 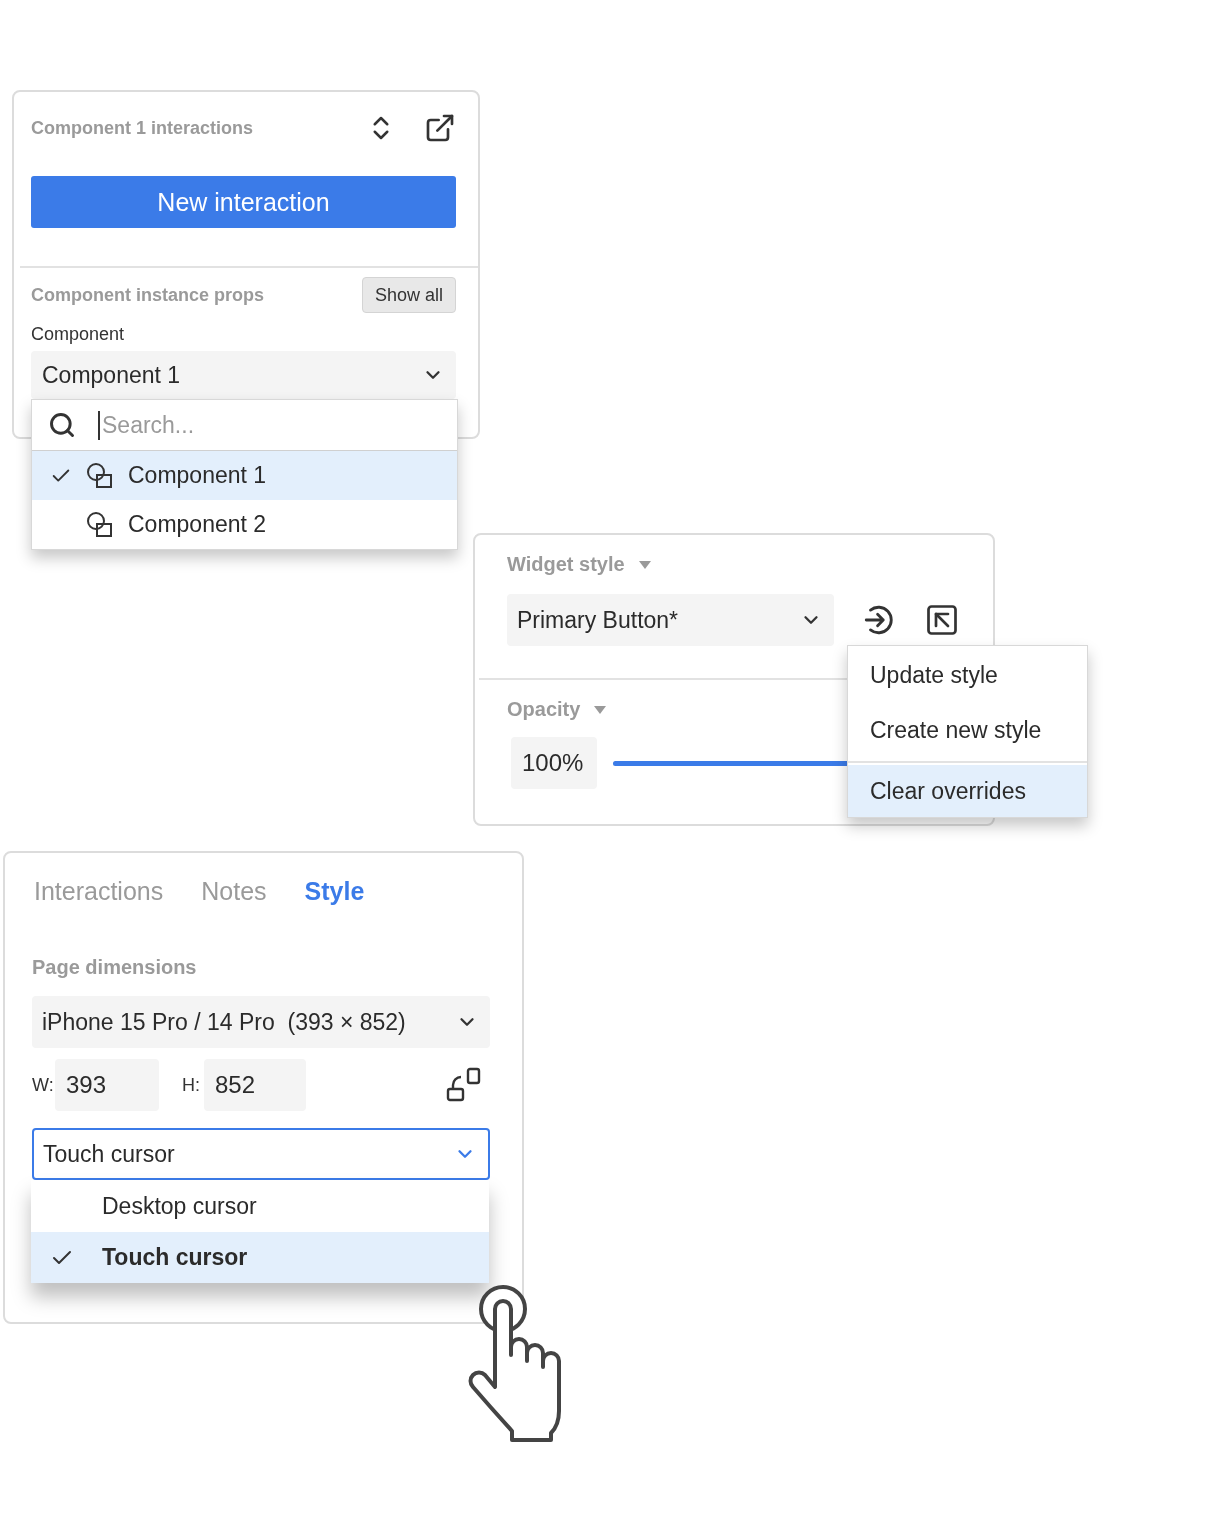 I want to click on section-heading: Component instance props, so click(x=147, y=295).